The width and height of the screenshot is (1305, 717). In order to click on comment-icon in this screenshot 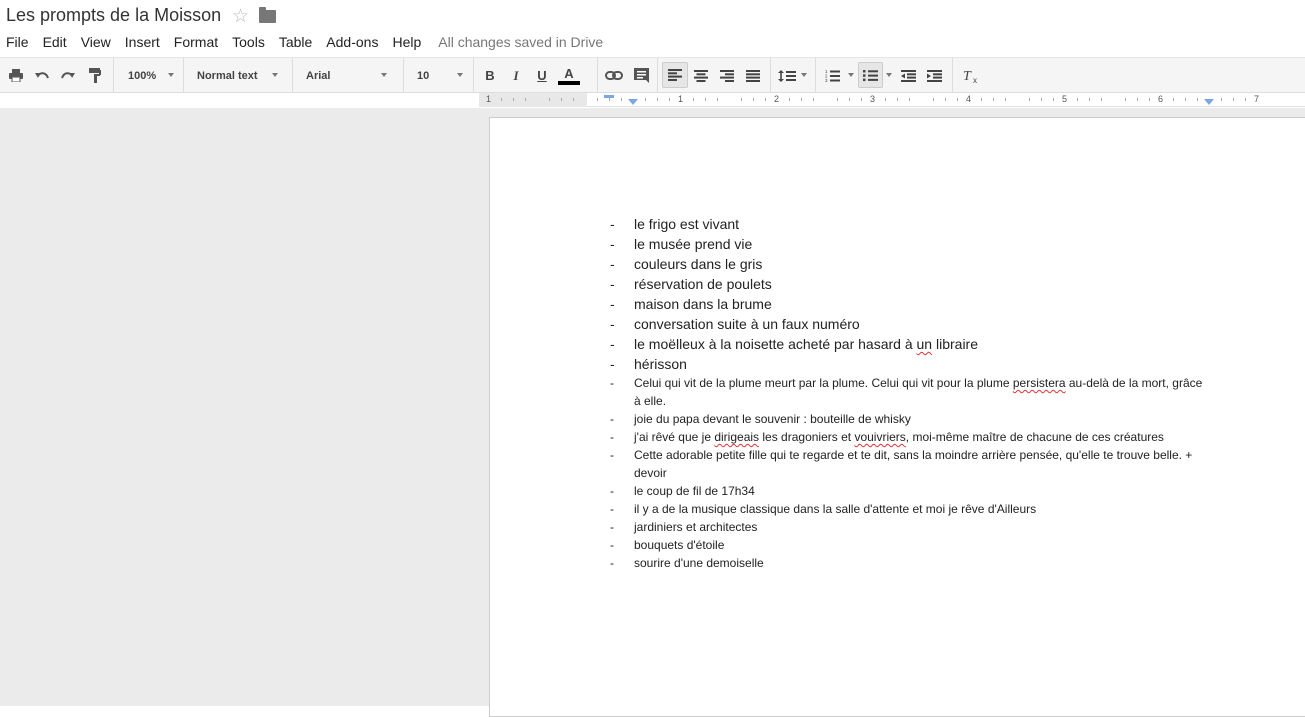, I will do `click(641, 75)`.